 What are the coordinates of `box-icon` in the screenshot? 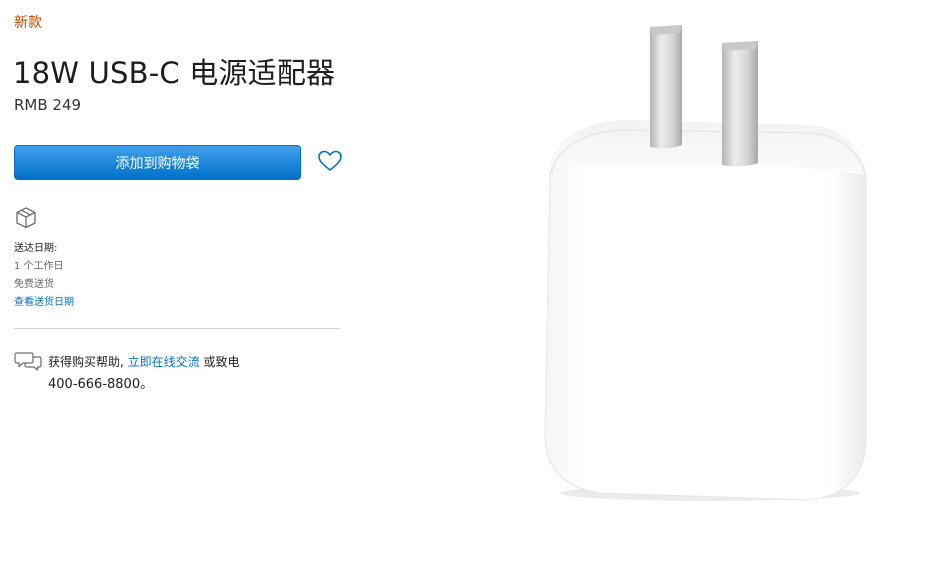 It's located at (26, 218).